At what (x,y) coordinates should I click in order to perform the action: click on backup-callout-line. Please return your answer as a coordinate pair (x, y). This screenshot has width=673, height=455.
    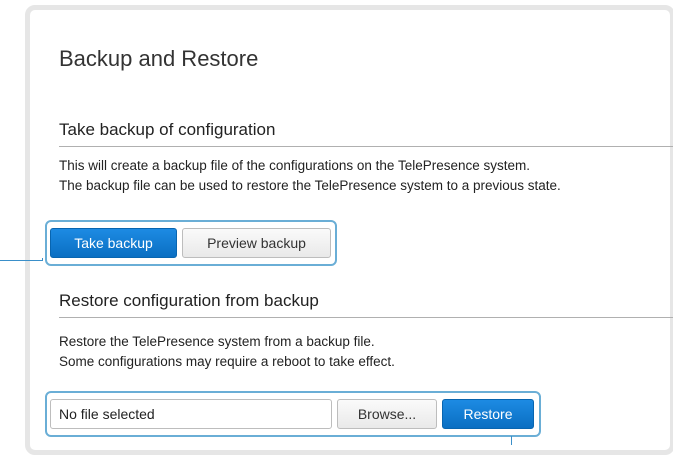
    Looking at the image, I should click on (21, 260).